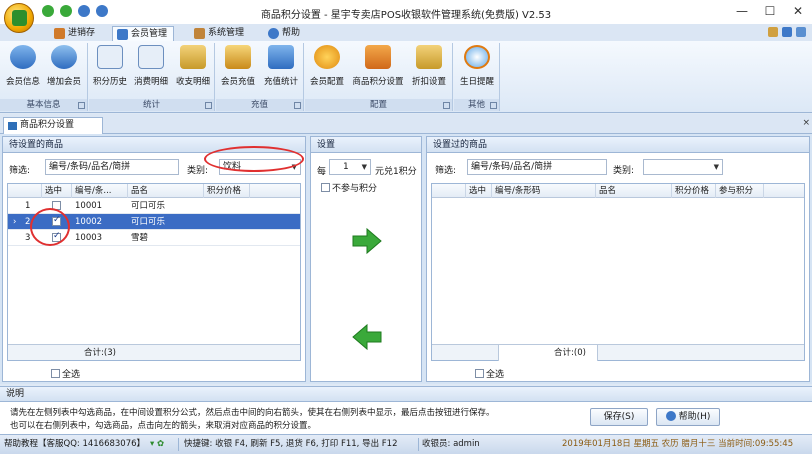  I want to click on table-row: 3 10003 雪碧, so click(154, 238).